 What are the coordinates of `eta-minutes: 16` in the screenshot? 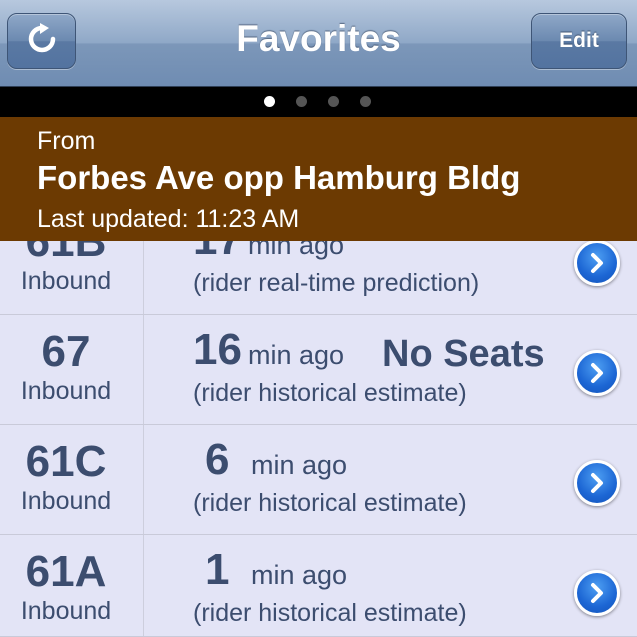 It's located at (217, 349).